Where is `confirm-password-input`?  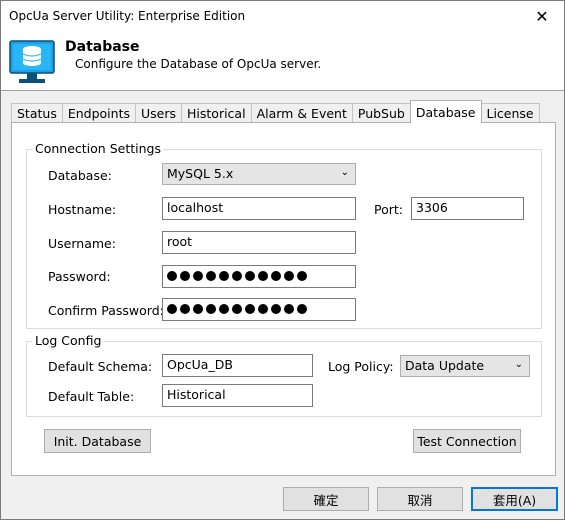
confirm-password-input is located at coordinates (259, 309).